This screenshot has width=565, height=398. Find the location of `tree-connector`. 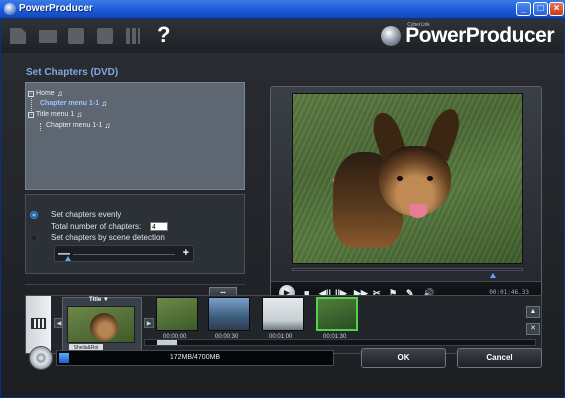

tree-connector is located at coordinates (40, 127).